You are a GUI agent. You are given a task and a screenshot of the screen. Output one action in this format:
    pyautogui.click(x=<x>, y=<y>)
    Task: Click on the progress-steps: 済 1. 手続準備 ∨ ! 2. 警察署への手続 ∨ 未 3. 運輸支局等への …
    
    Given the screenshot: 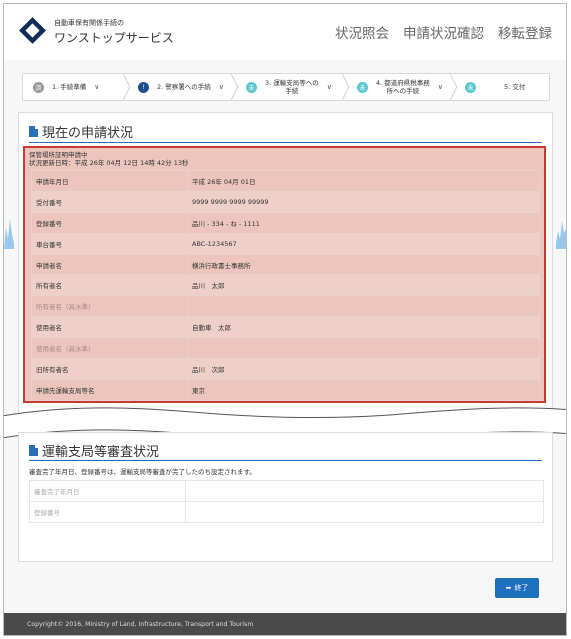 What is the action you would take?
    pyautogui.click(x=286, y=87)
    